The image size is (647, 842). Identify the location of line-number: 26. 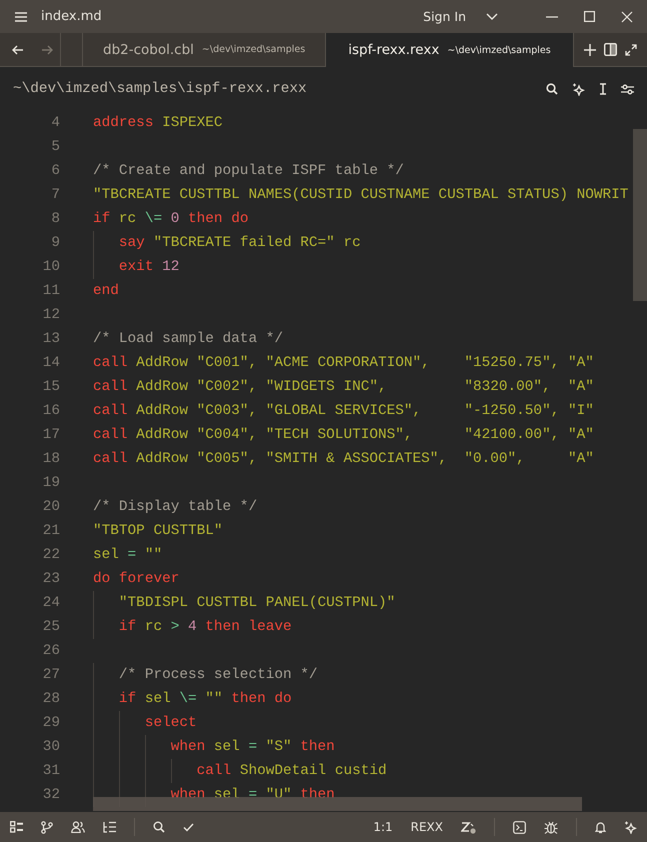
(51, 651).